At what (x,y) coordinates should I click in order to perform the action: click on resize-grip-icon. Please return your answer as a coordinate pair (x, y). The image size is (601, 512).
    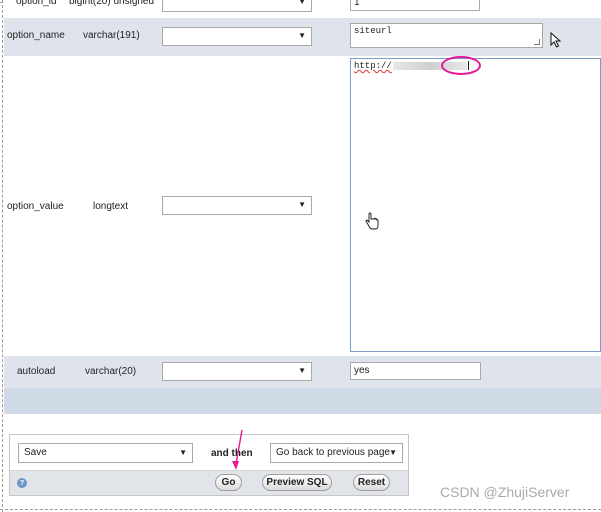
    Looking at the image, I should click on (537, 42).